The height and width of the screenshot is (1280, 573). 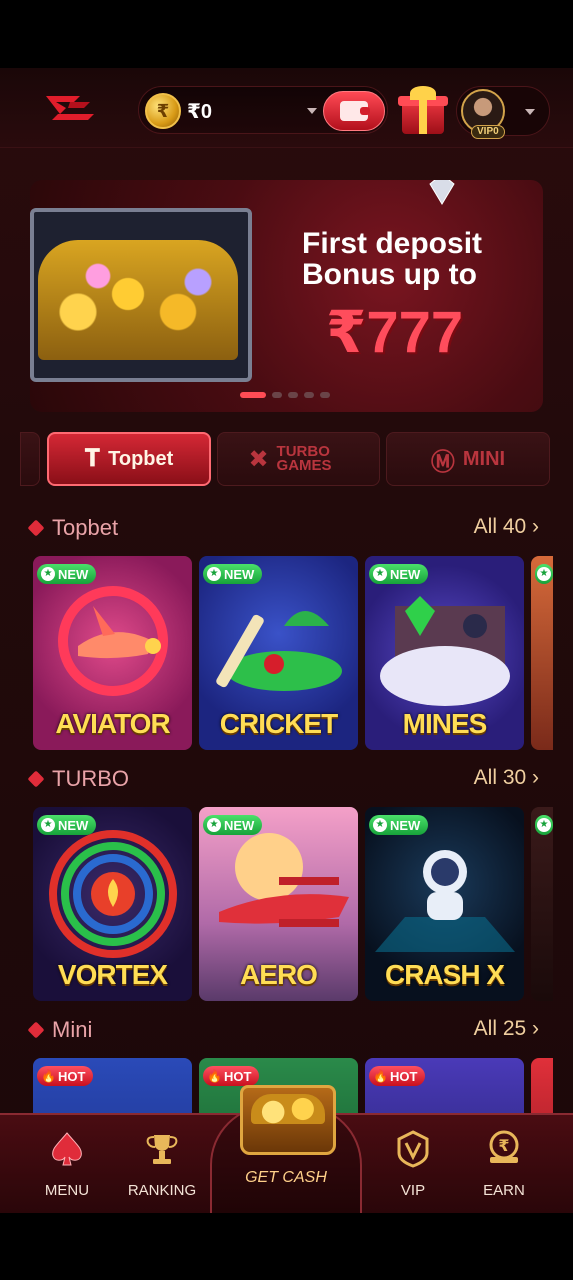 I want to click on airplane-image, so click(x=113, y=641).